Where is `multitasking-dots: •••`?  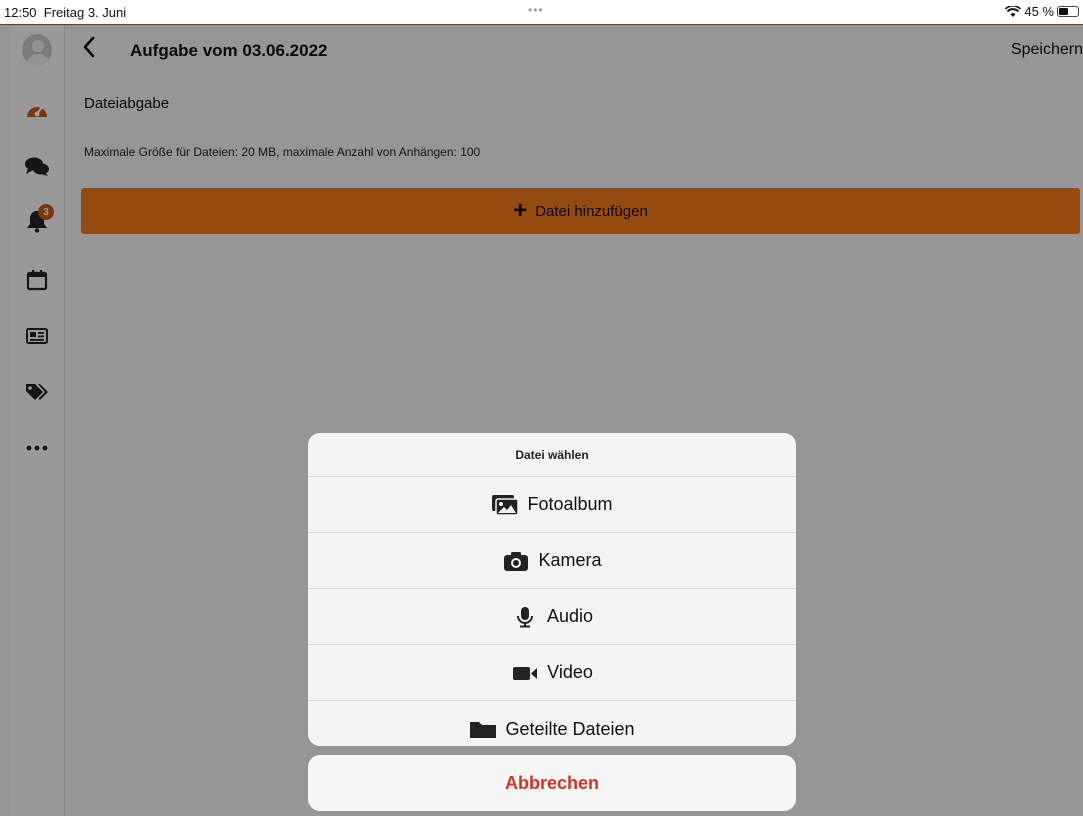 multitasking-dots: ••• is located at coordinates (536, 10).